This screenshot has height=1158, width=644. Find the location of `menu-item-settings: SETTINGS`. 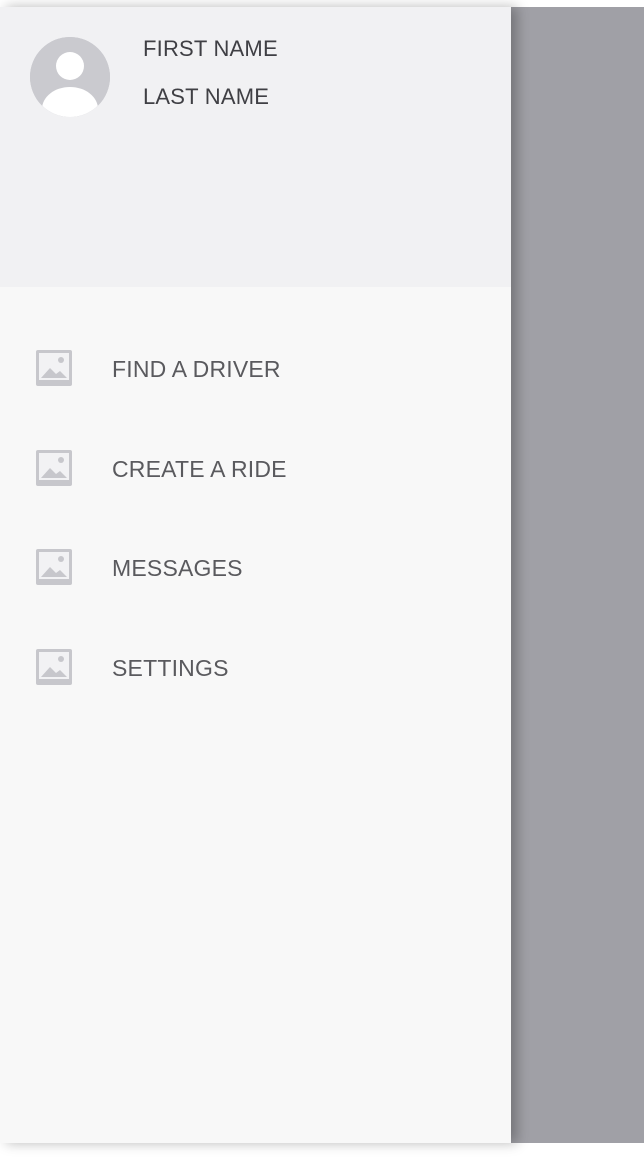

menu-item-settings: SETTINGS is located at coordinates (255, 686).